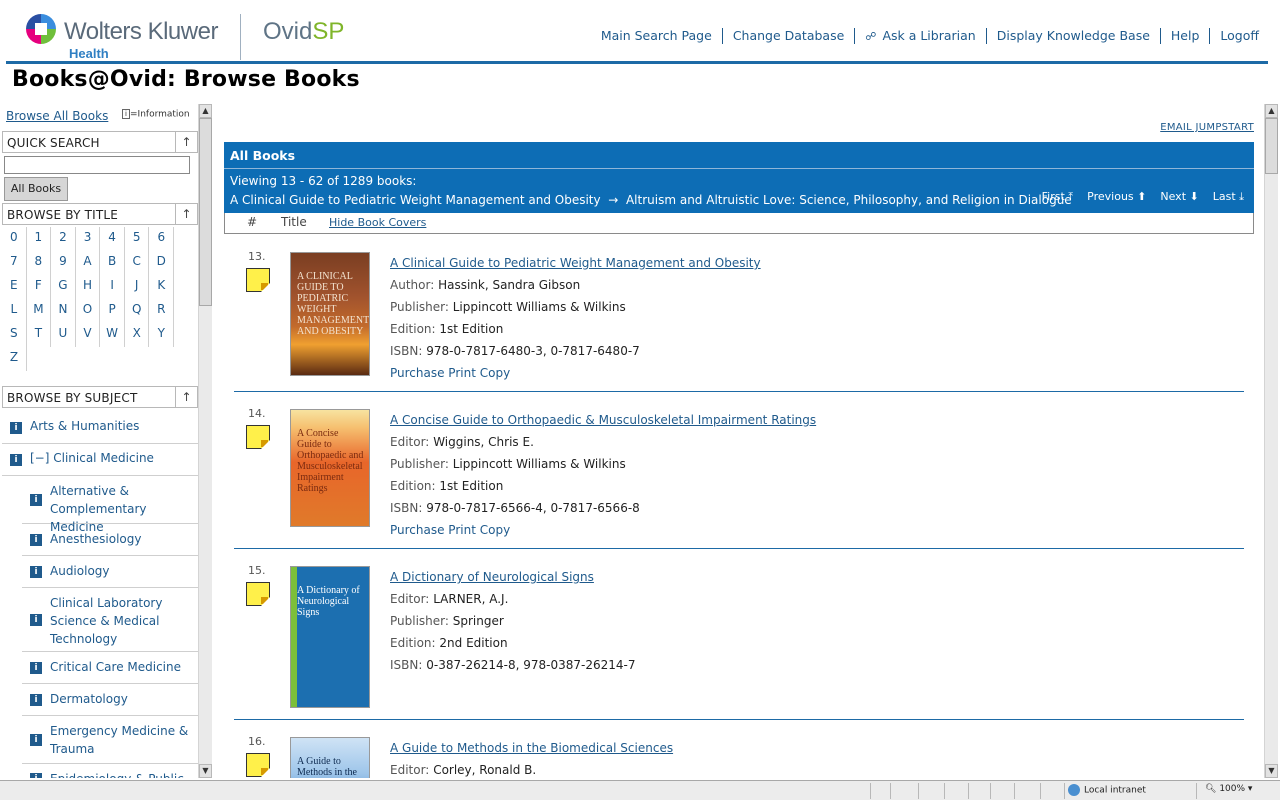  Describe the element at coordinates (14, 287) in the screenshot. I see `title-letter-e: E` at that location.